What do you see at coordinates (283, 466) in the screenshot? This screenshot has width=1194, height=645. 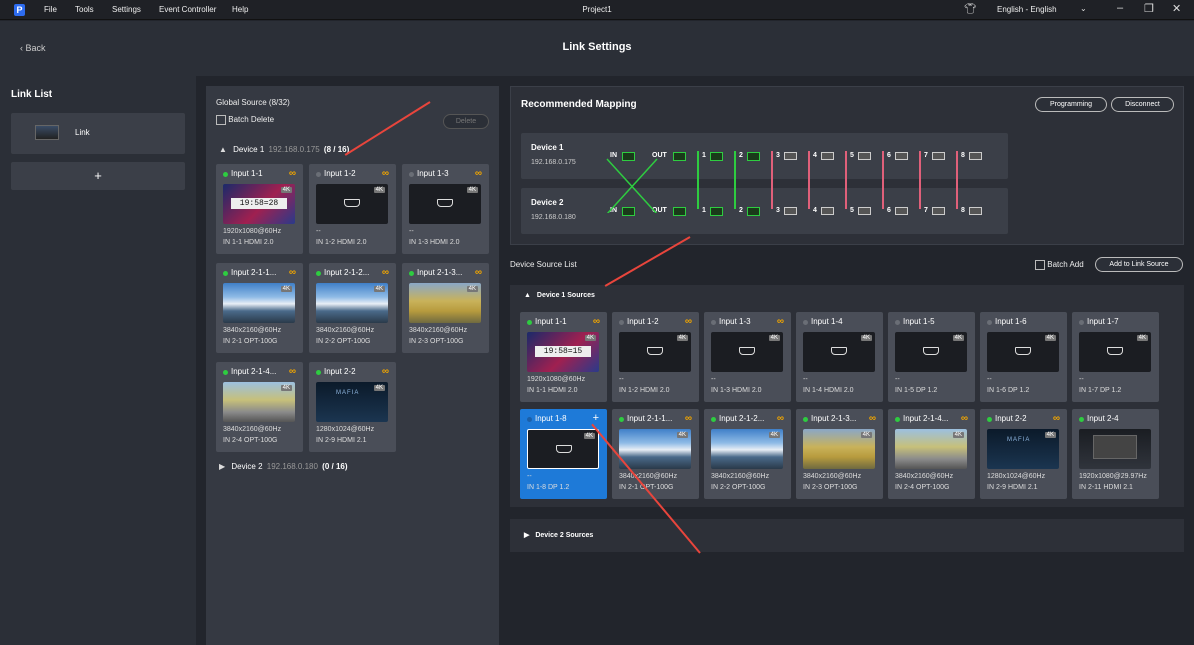 I see `device-2-group-header: ▶ Device 2 192.168.0.180 (0 / 16)` at bounding box center [283, 466].